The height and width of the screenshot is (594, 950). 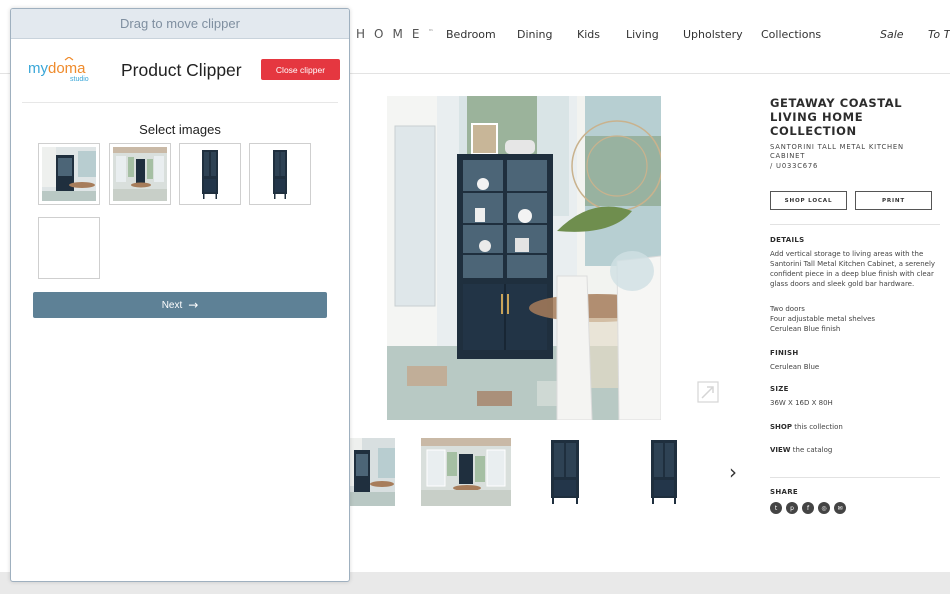 I want to click on arrow-right-icon: →, so click(x=193, y=305).